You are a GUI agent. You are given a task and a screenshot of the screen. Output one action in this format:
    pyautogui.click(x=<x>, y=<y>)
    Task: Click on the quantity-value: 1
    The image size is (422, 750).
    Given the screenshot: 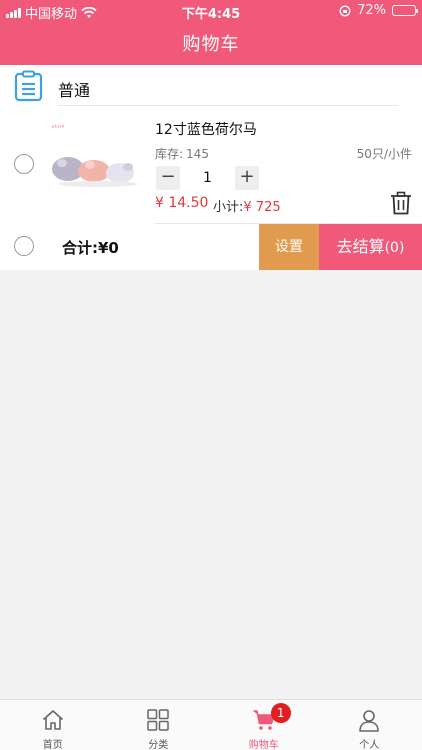 What is the action you would take?
    pyautogui.click(x=207, y=178)
    